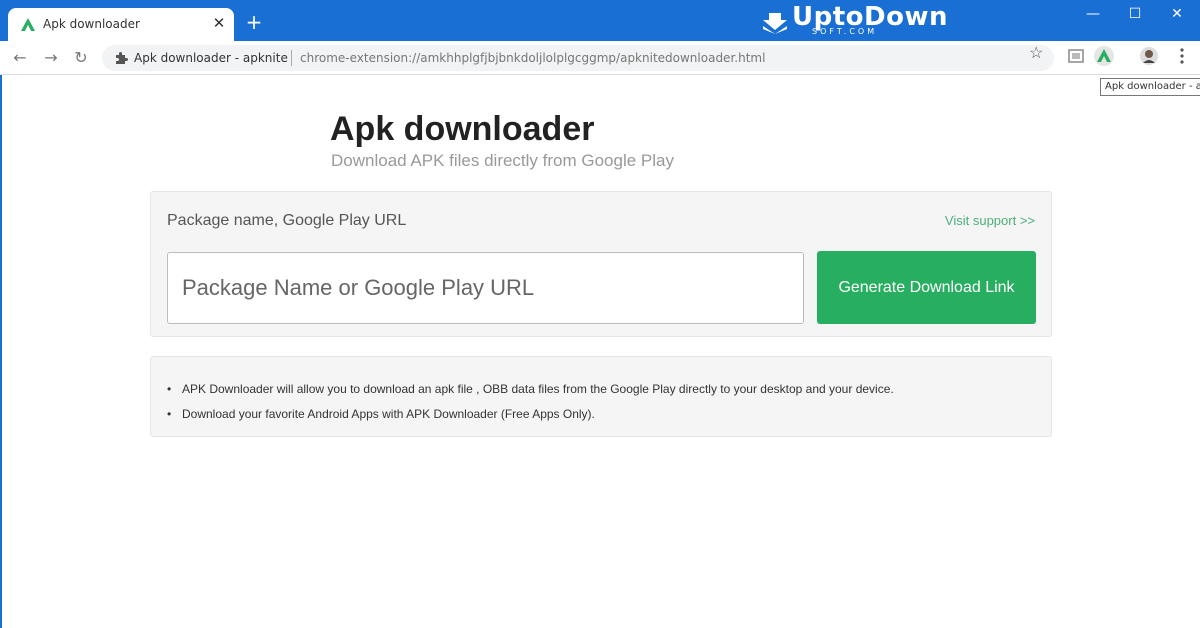 This screenshot has width=1200, height=628. I want to click on omnibox-separator, so click(291, 58).